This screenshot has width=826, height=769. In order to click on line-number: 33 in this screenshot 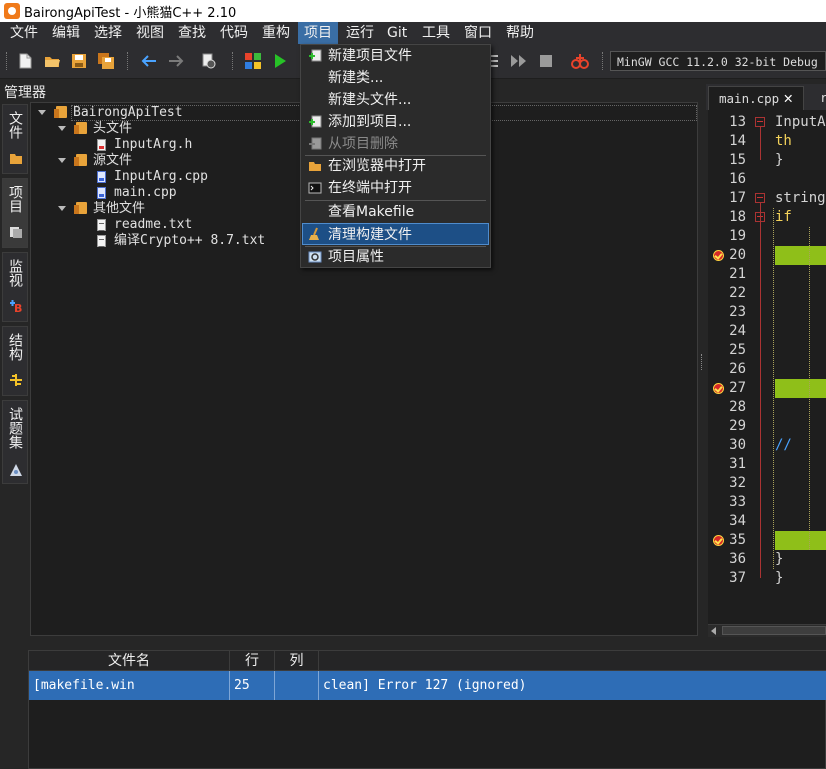, I will do `click(727, 502)`.